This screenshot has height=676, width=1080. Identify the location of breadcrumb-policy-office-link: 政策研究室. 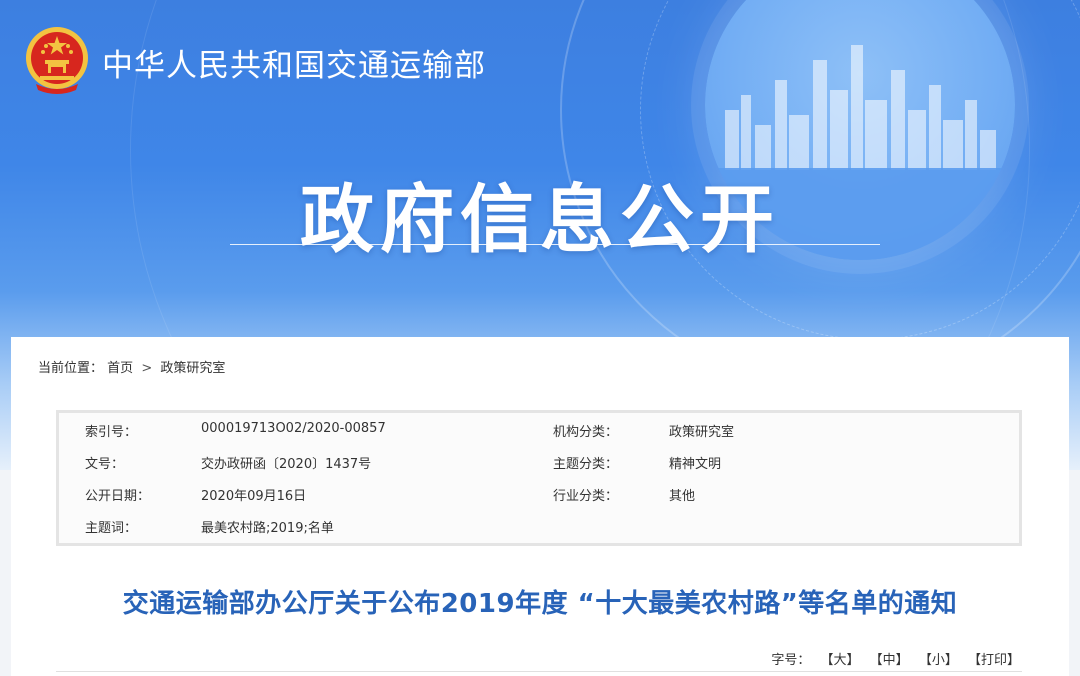
(192, 368).